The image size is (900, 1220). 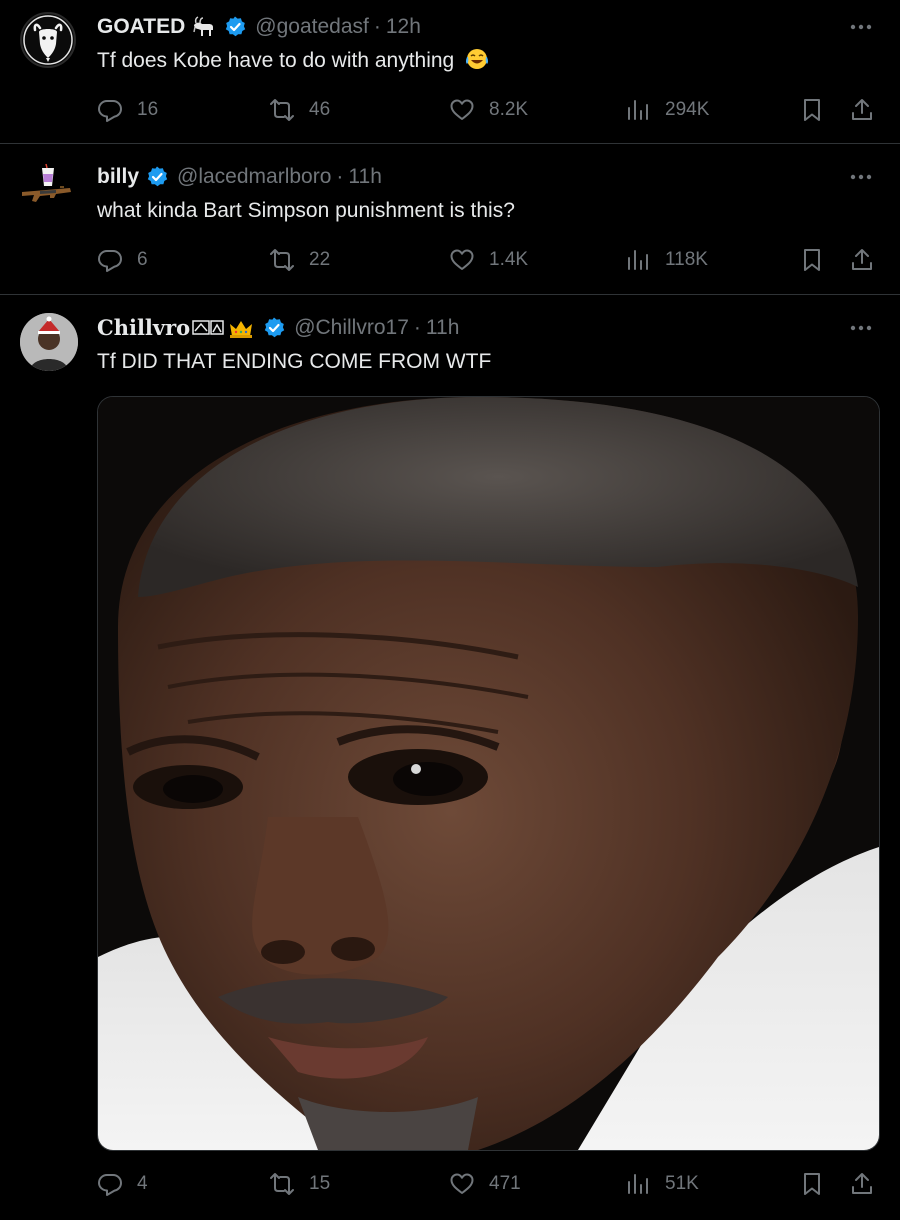 I want to click on like-button: 1.4K, so click(x=488, y=260).